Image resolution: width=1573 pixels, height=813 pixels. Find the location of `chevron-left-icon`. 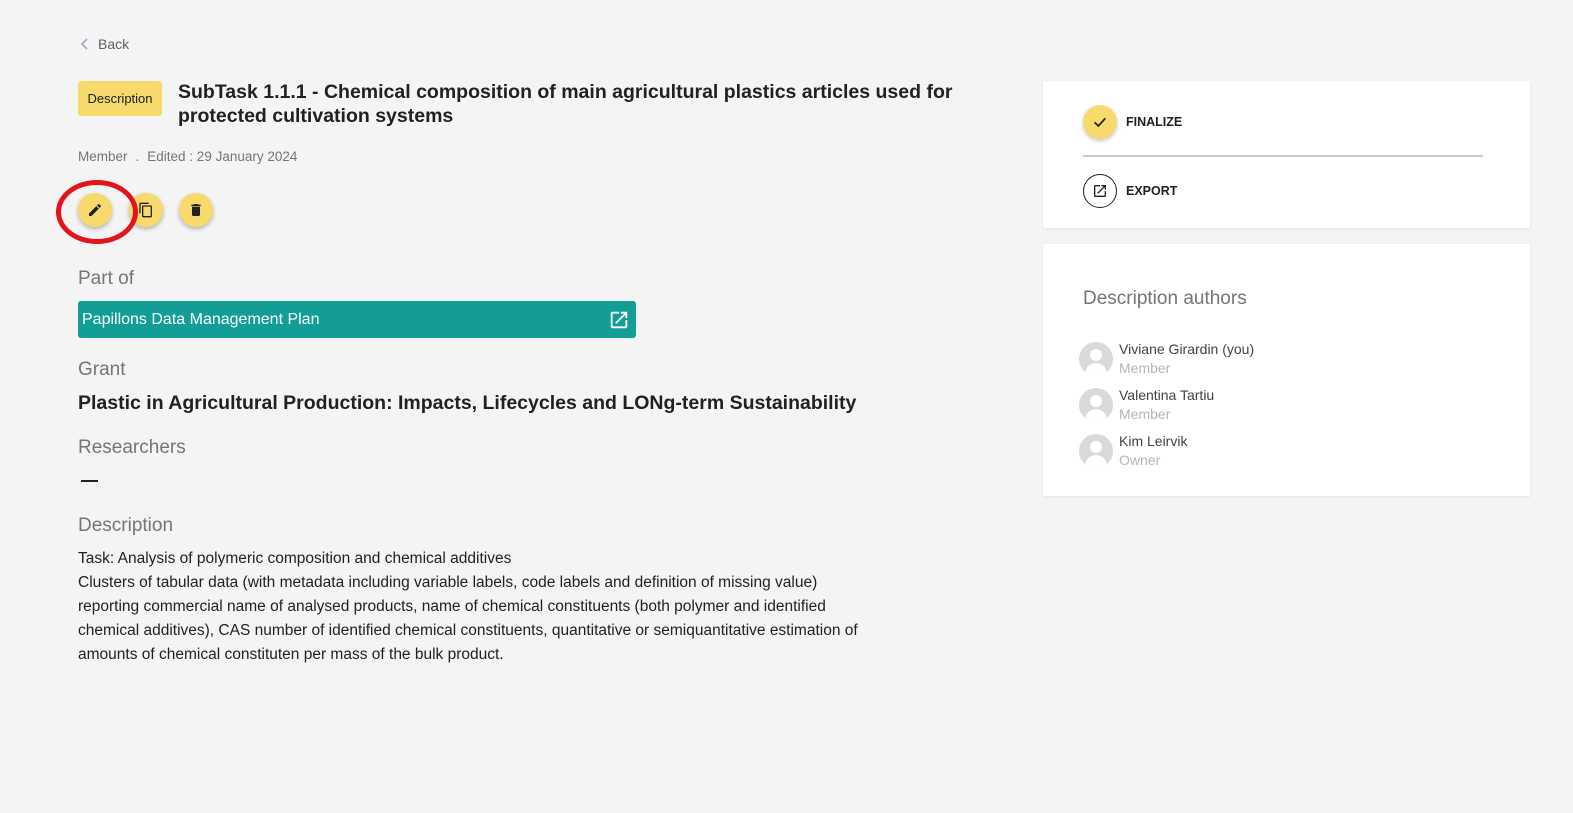

chevron-left-icon is located at coordinates (84, 44).